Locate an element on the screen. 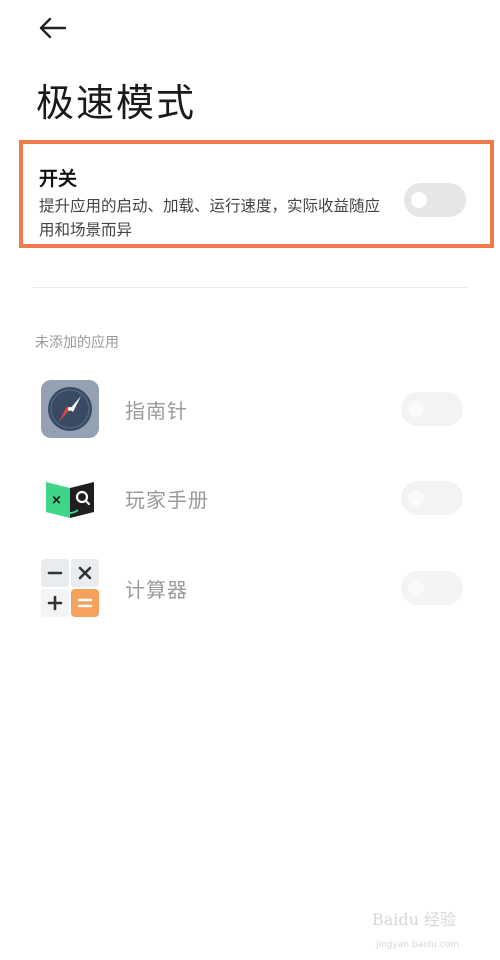  app-toggle-player-handbook is located at coordinates (432, 498).